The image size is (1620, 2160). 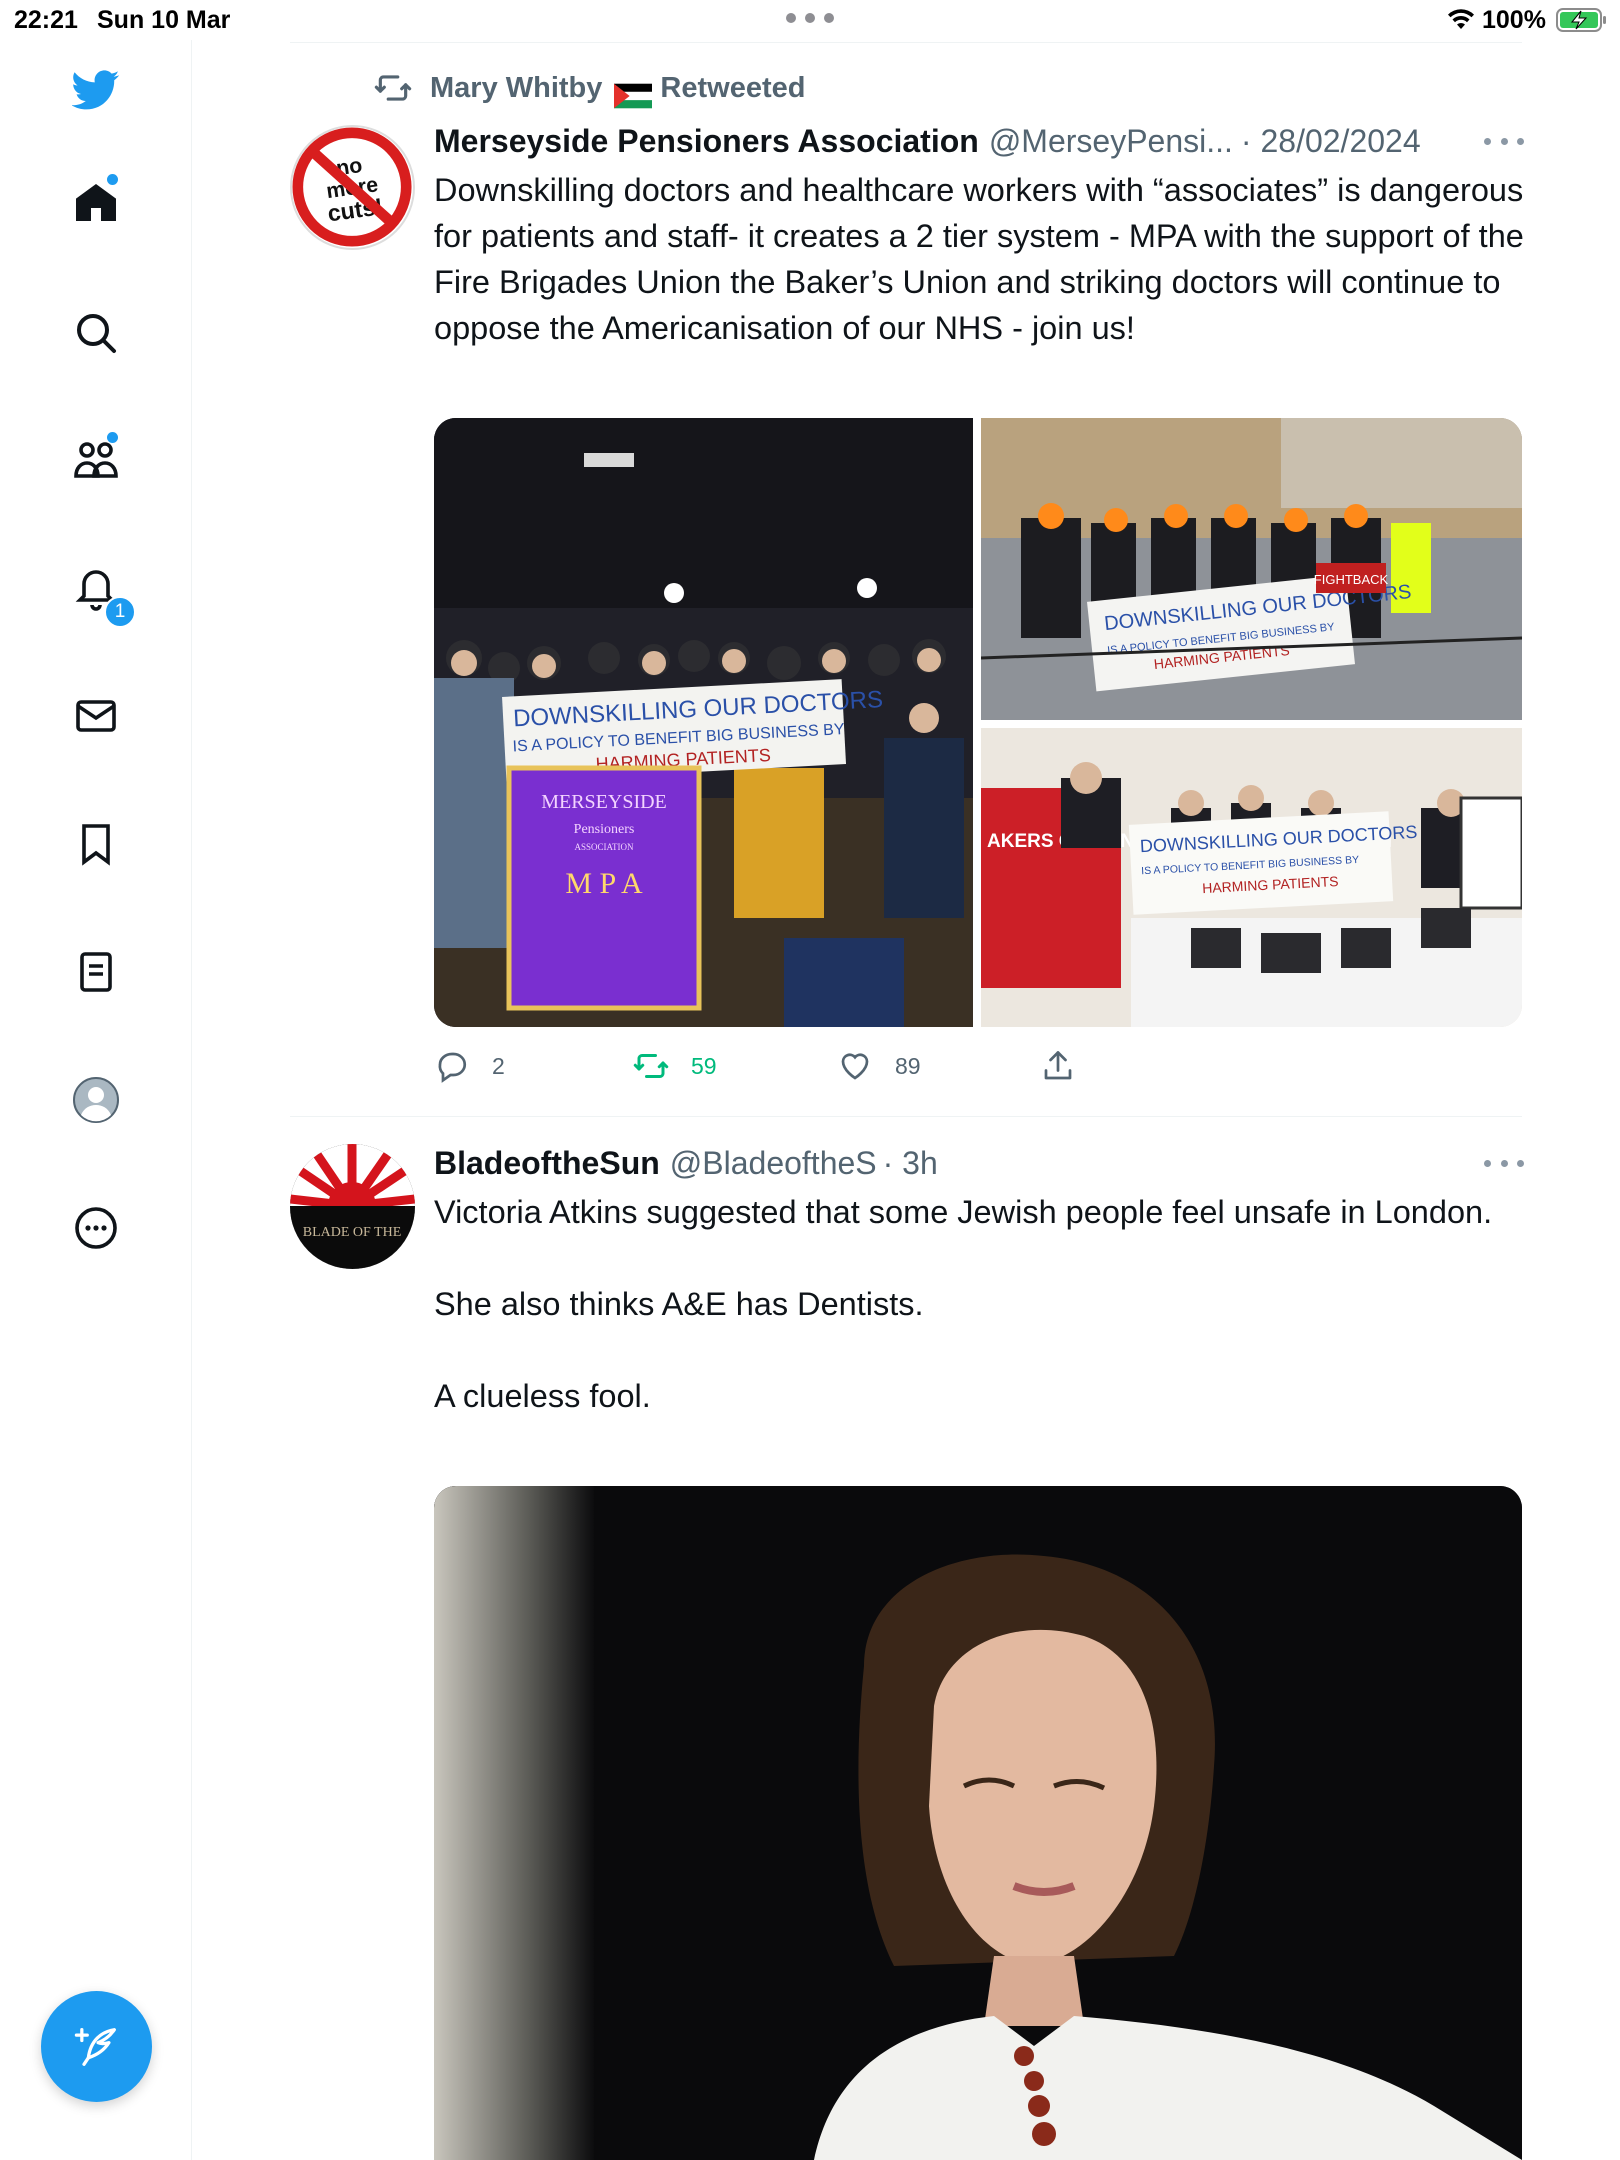 I want to click on like-count: 89, so click(x=908, y=1065).